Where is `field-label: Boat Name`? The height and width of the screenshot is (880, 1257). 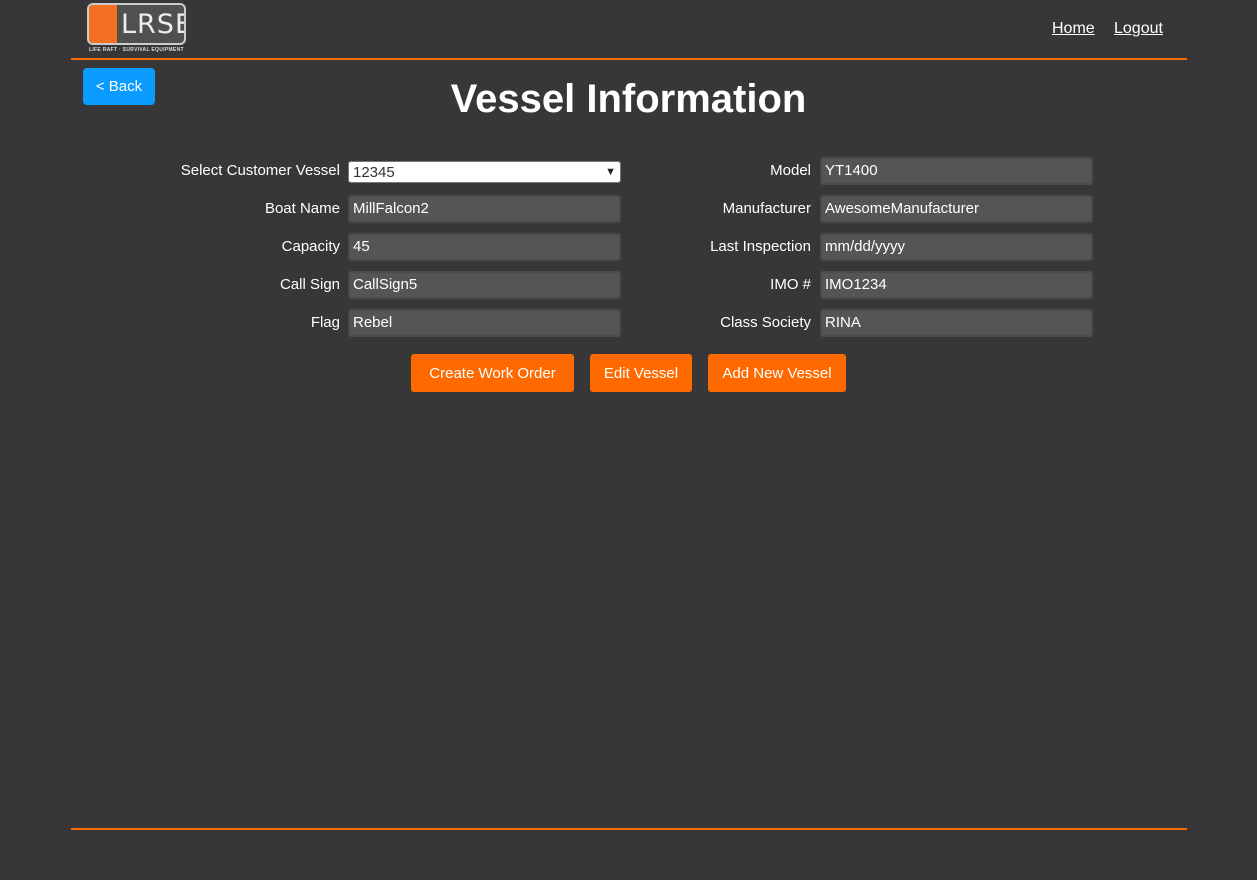 field-label: Boat Name is located at coordinates (302, 208).